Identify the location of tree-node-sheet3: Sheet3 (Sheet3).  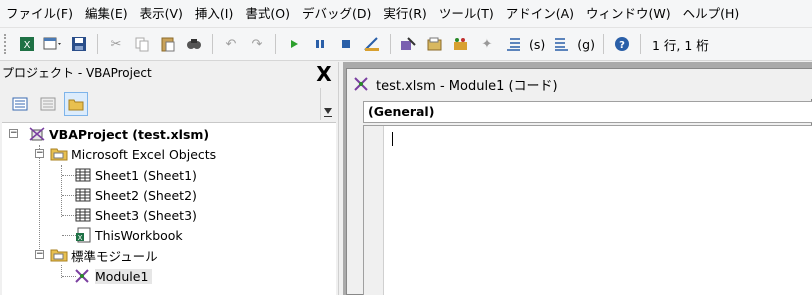
(135, 215).